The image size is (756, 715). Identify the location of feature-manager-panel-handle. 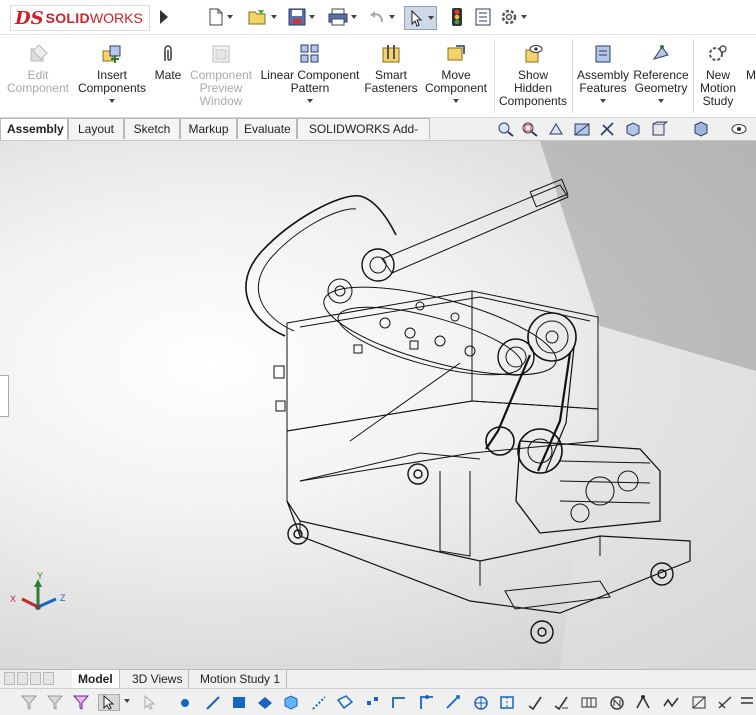
(4, 396).